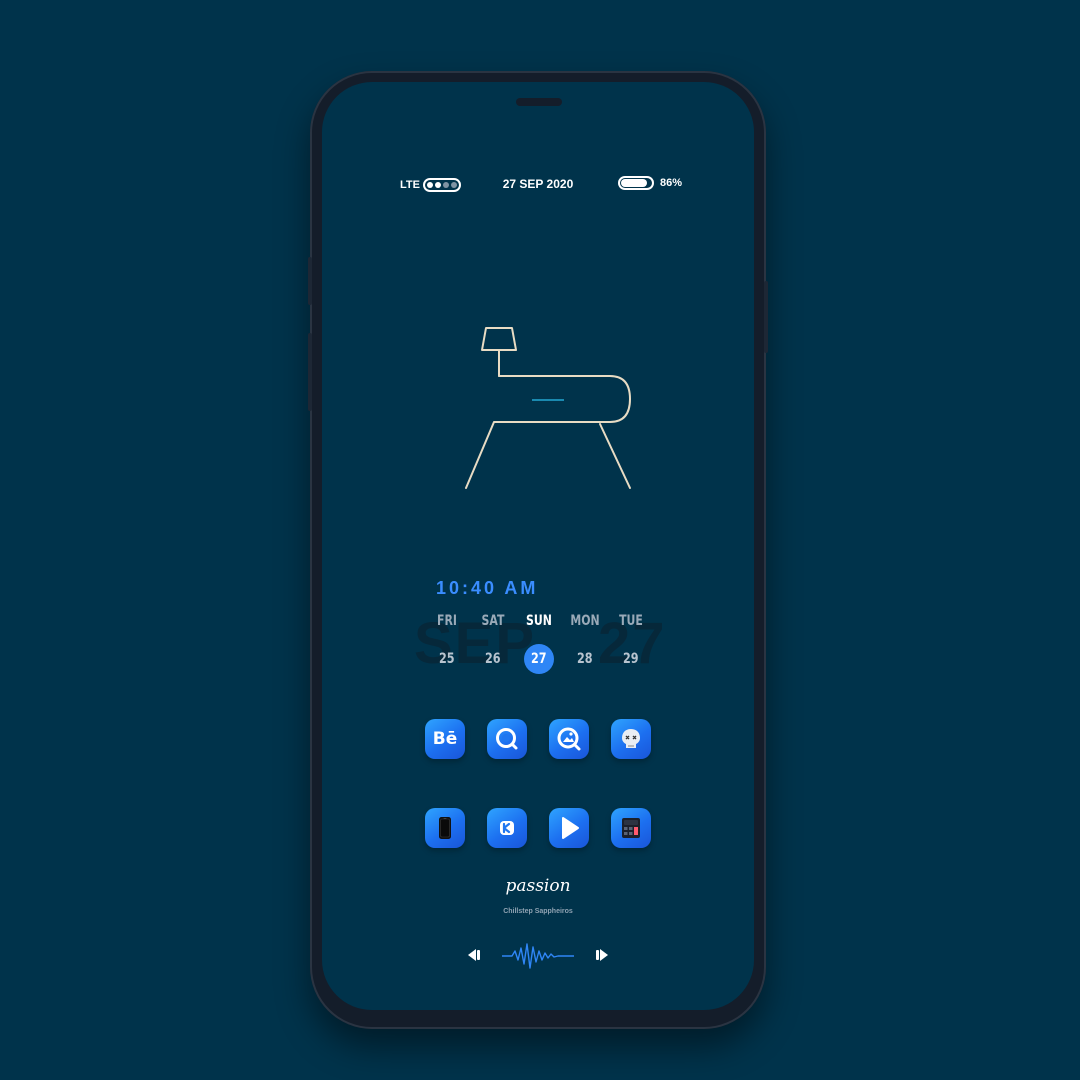  I want to click on battery-icon, so click(636, 183).